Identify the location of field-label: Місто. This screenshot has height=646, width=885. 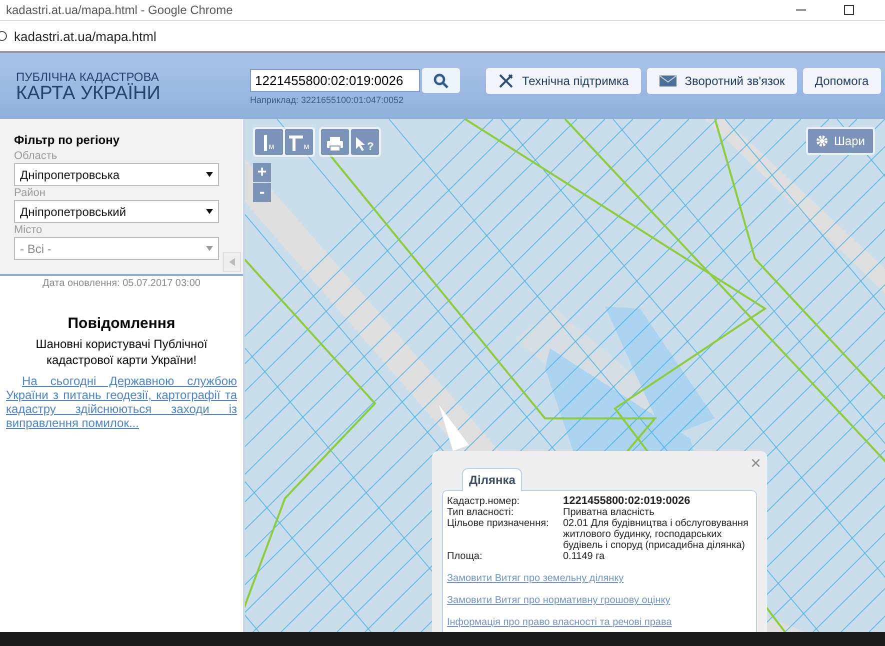
(29, 230).